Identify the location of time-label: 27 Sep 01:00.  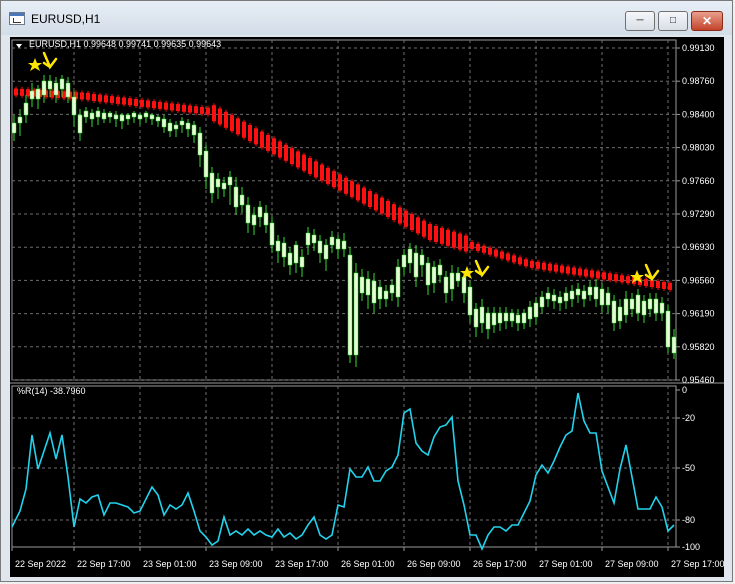
(566, 564).